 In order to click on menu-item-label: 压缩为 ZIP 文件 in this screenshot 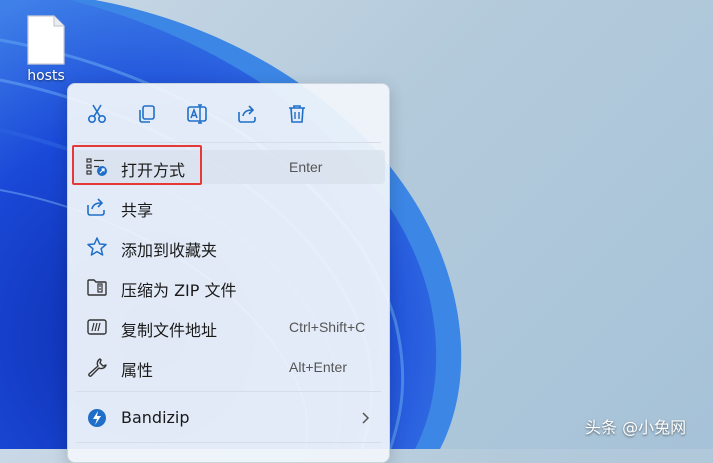, I will do `click(179, 290)`.